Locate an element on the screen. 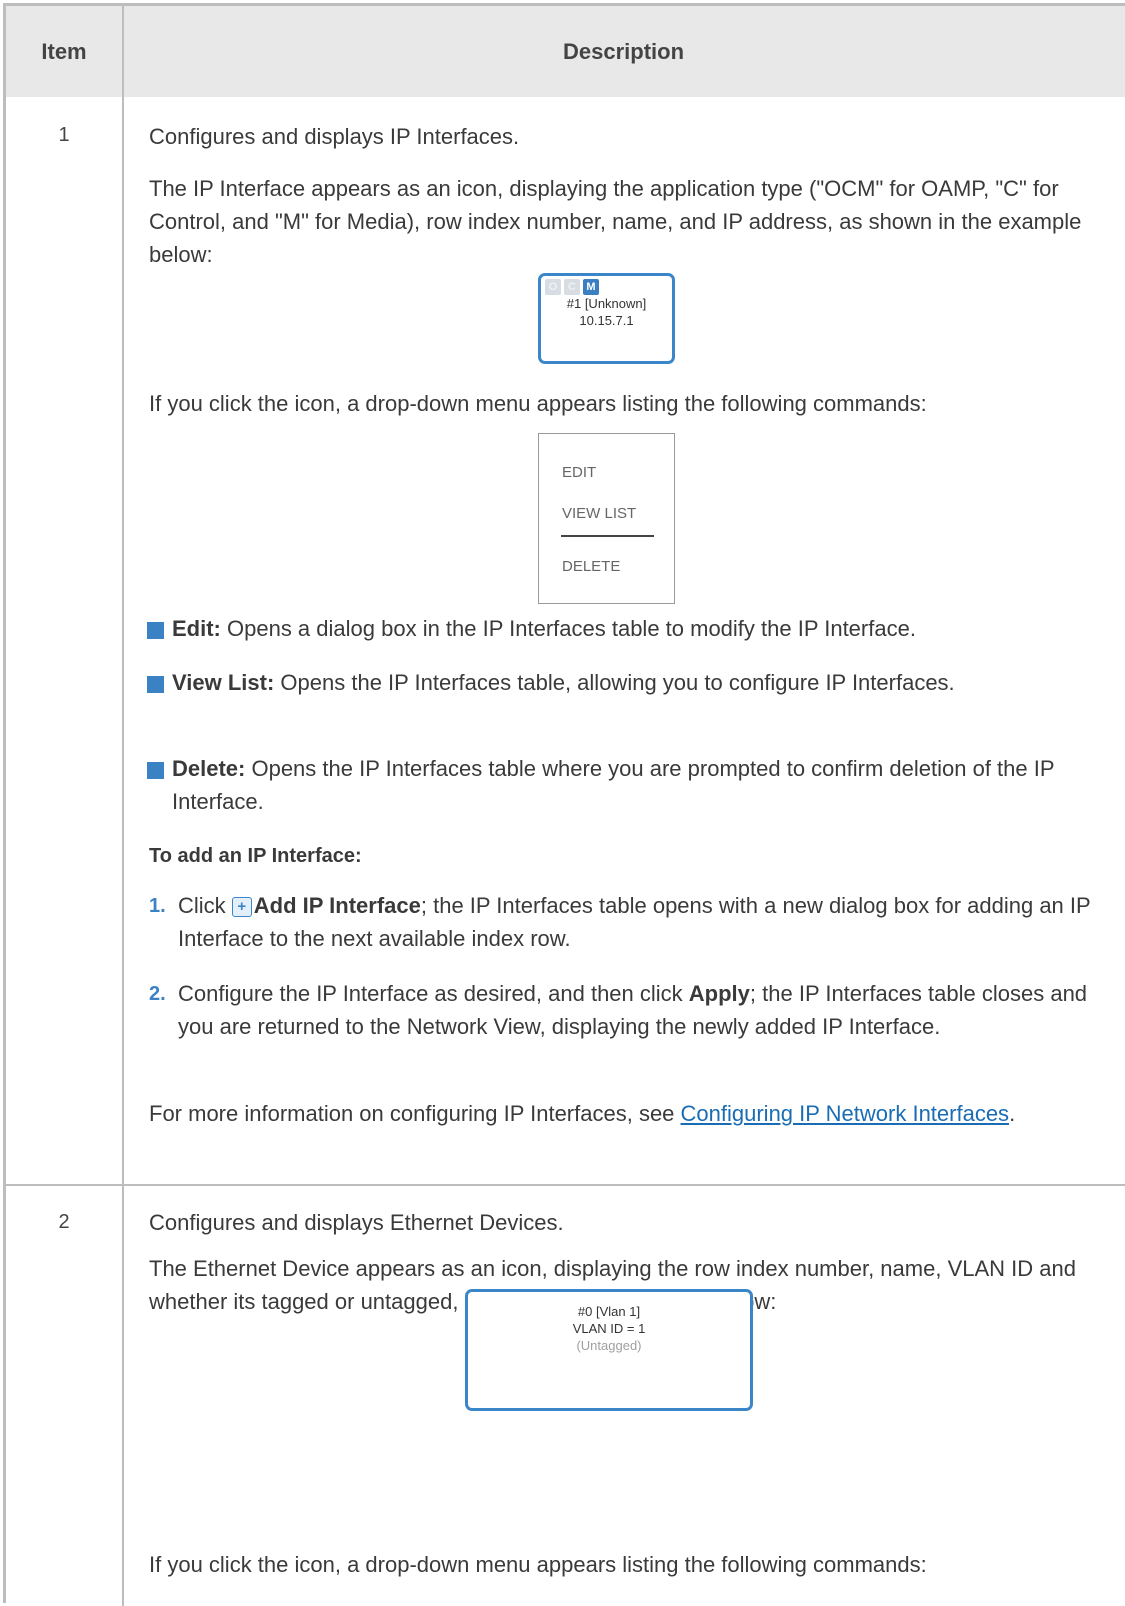 Image resolution: width=1125 pixels, height=1606 pixels. row-divider is located at coordinates (565, 1185).